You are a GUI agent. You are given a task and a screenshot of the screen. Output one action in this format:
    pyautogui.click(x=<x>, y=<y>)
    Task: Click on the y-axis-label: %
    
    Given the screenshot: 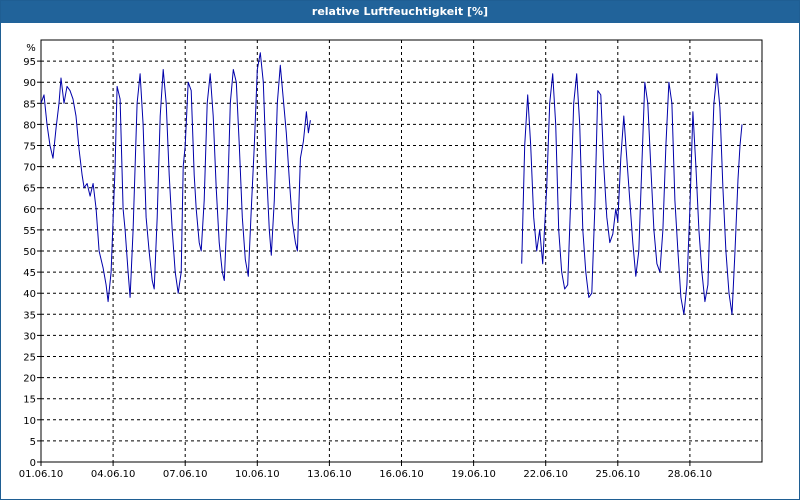 What is the action you would take?
    pyautogui.click(x=31, y=48)
    